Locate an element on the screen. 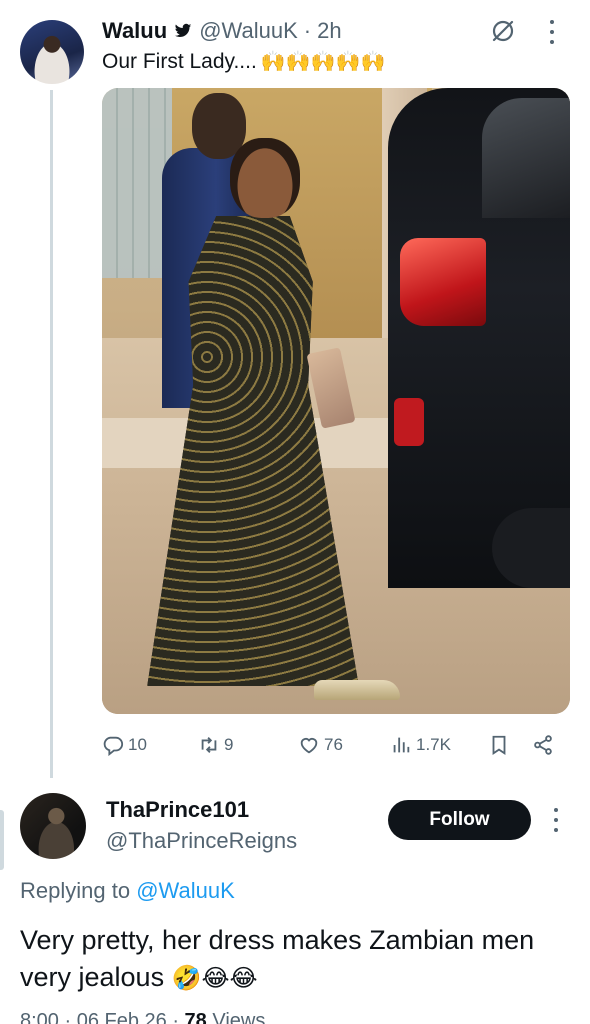 The height and width of the screenshot is (1024, 590). bird-icon is located at coordinates (183, 30).